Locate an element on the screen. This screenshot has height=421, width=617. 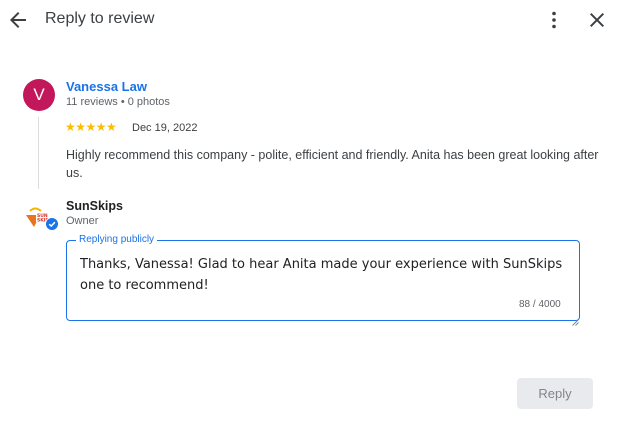
thread-line is located at coordinates (38, 153).